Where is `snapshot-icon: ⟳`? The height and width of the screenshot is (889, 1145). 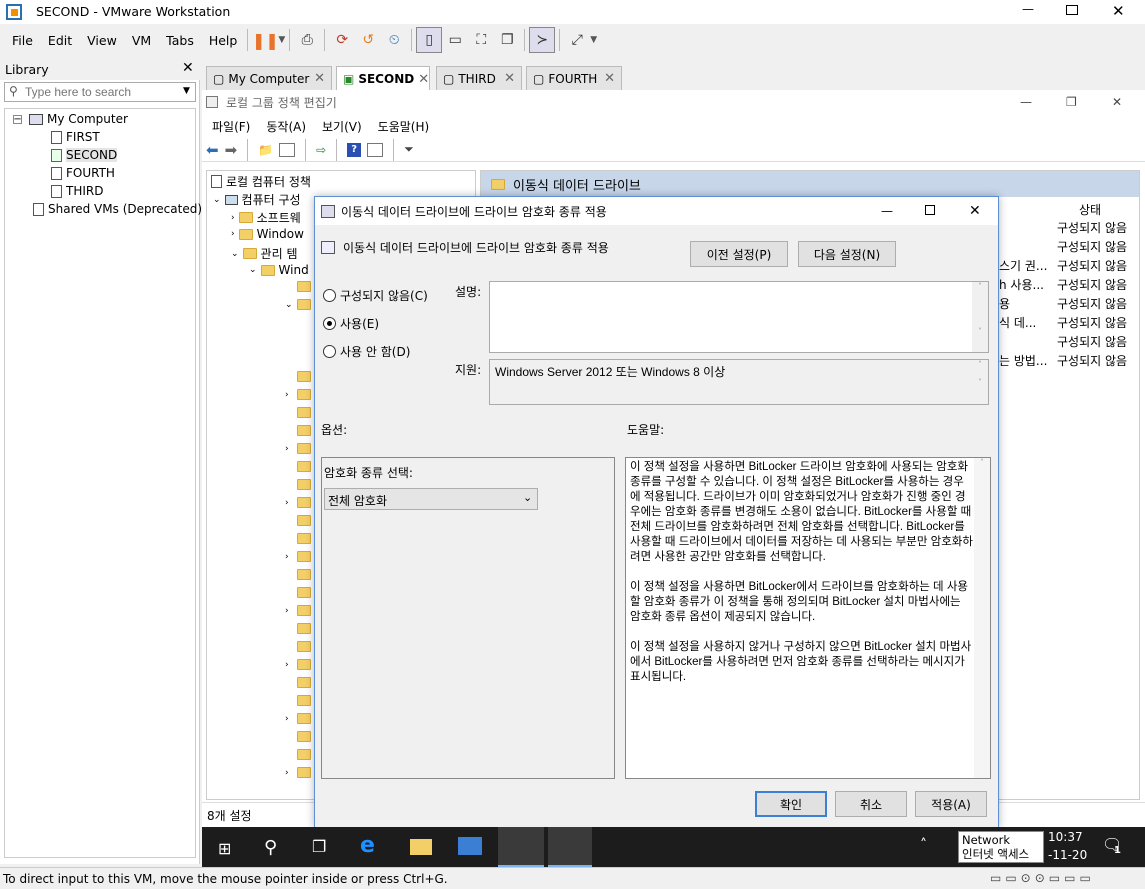 snapshot-icon: ⟳ is located at coordinates (342, 40).